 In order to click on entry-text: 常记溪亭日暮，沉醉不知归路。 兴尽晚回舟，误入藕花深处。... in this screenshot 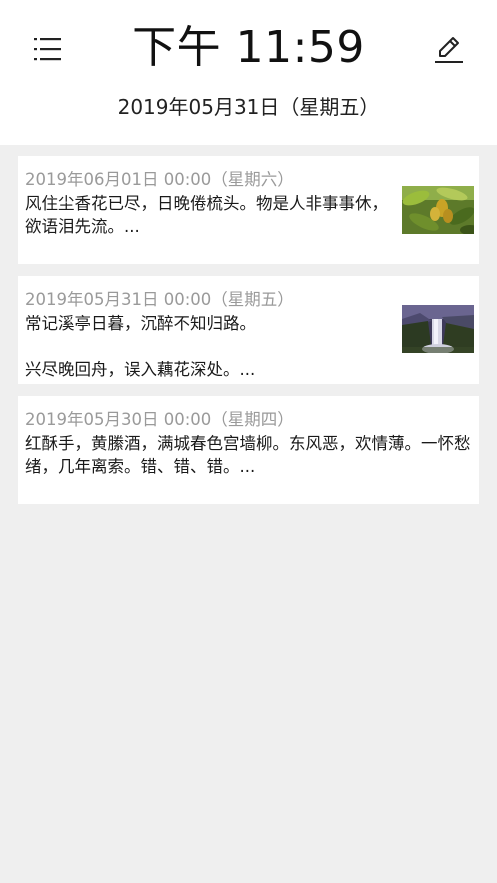, I will do `click(140, 346)`.